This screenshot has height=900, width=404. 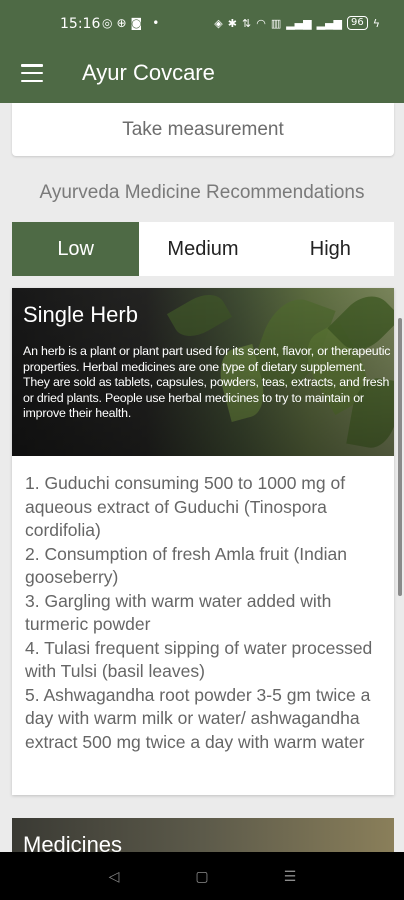 I want to click on charging-icon: ϟ, so click(x=376, y=23).